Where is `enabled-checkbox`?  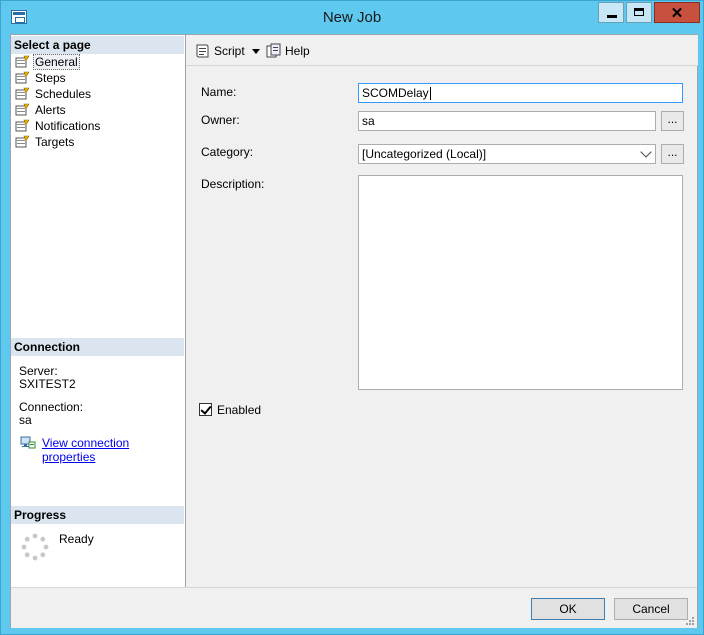
enabled-checkbox is located at coordinates (205, 409).